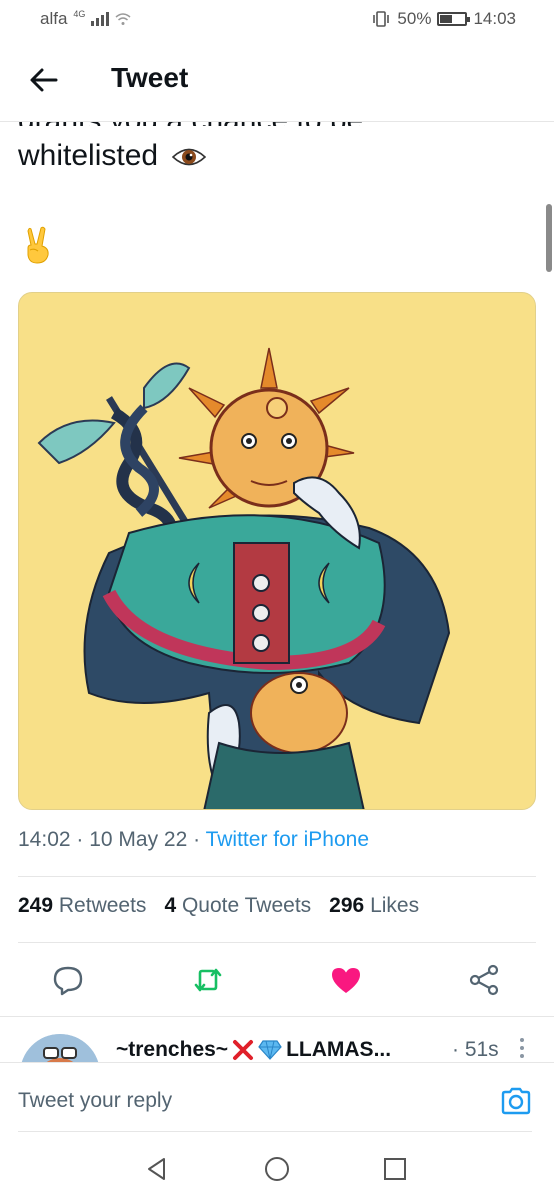  What do you see at coordinates (270, 1050) in the screenshot?
I see `gem-icon` at bounding box center [270, 1050].